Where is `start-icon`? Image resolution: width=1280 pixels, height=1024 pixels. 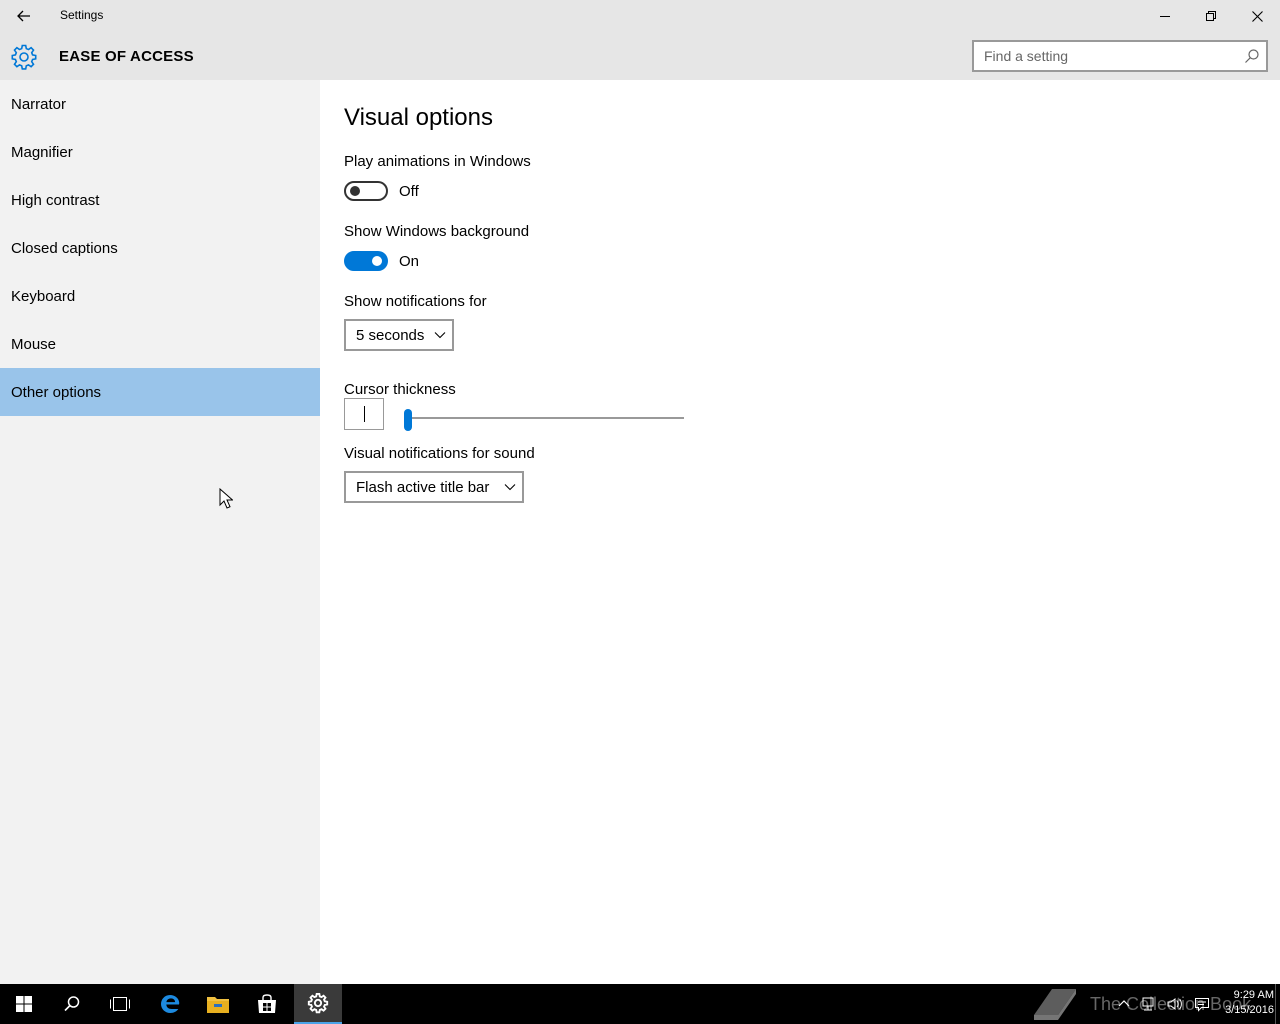 start-icon is located at coordinates (24, 1004).